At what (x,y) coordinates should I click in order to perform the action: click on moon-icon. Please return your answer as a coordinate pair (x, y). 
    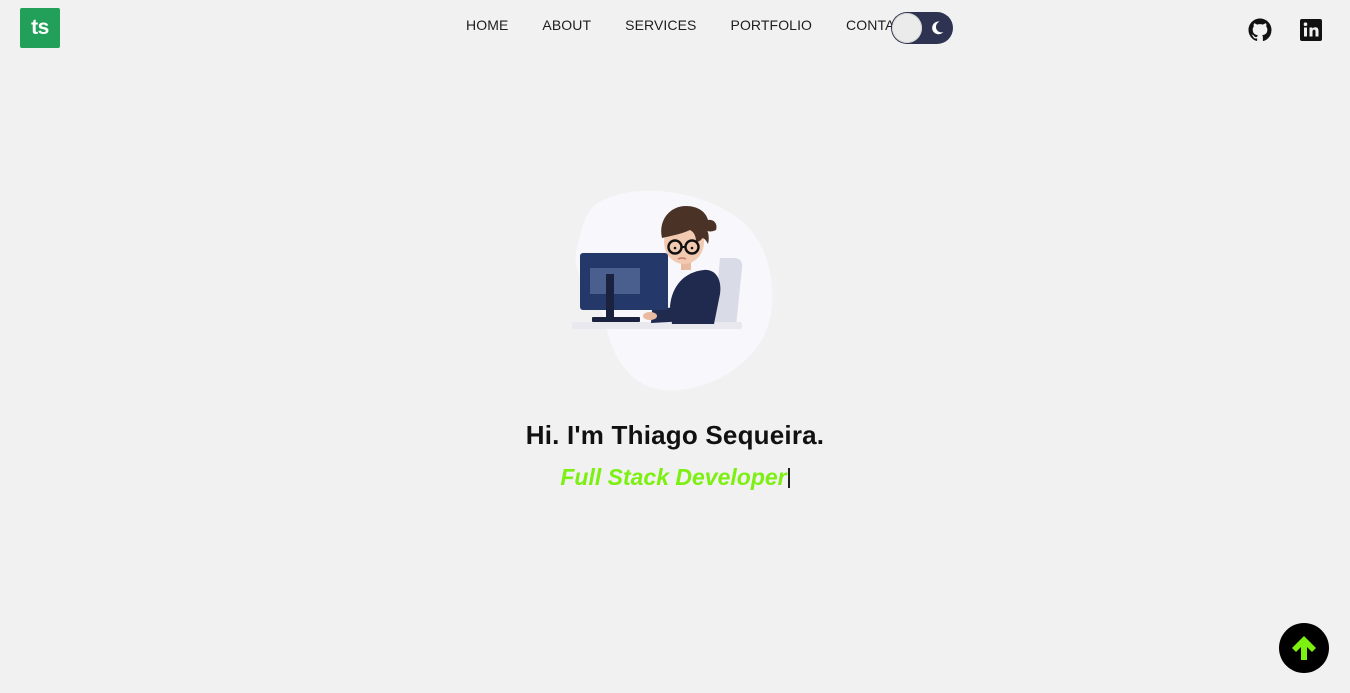
    Looking at the image, I should click on (938, 28).